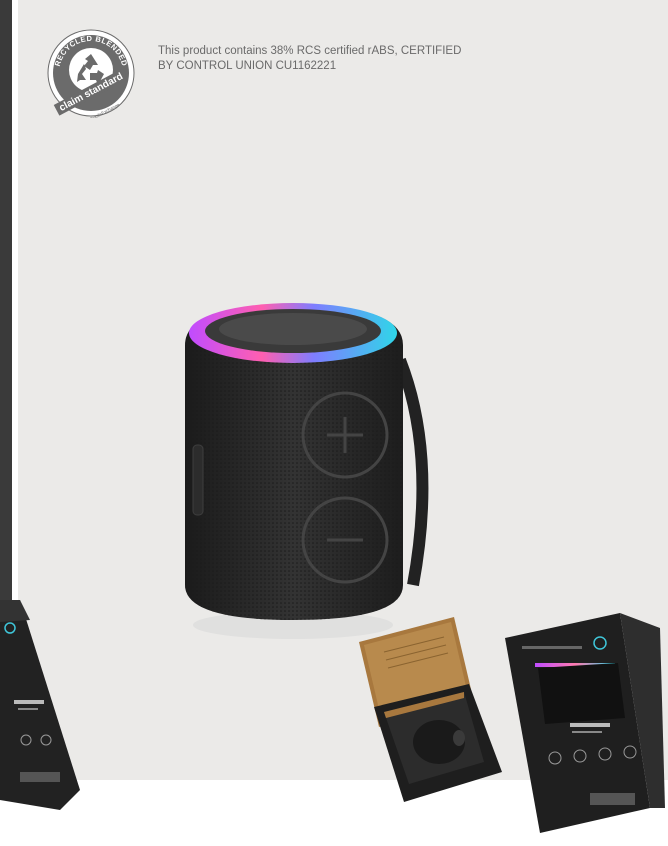  What do you see at coordinates (40, 705) in the screenshot?
I see `package-box-image` at bounding box center [40, 705].